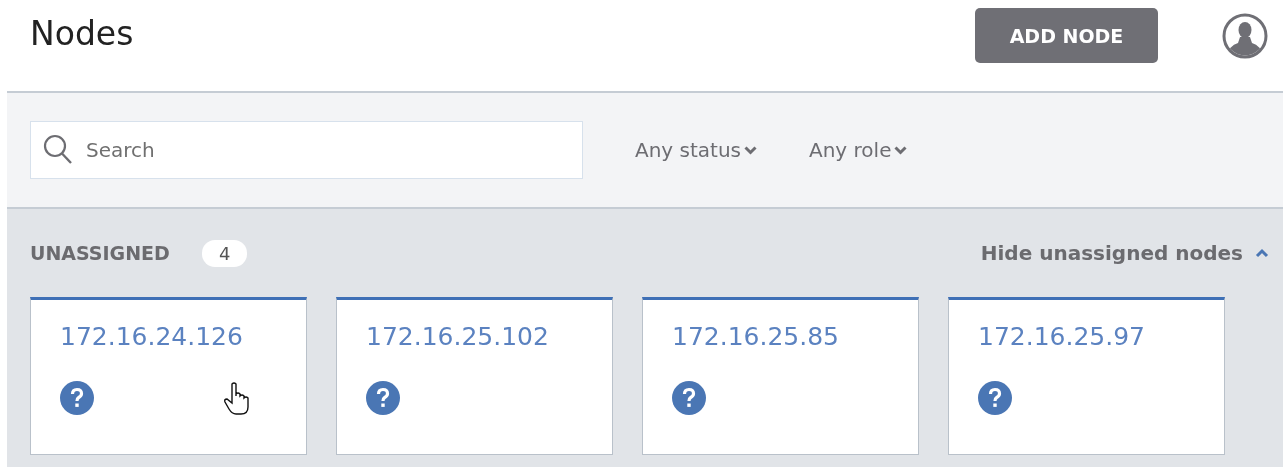  I want to click on page-title: Nodes, so click(82, 33).